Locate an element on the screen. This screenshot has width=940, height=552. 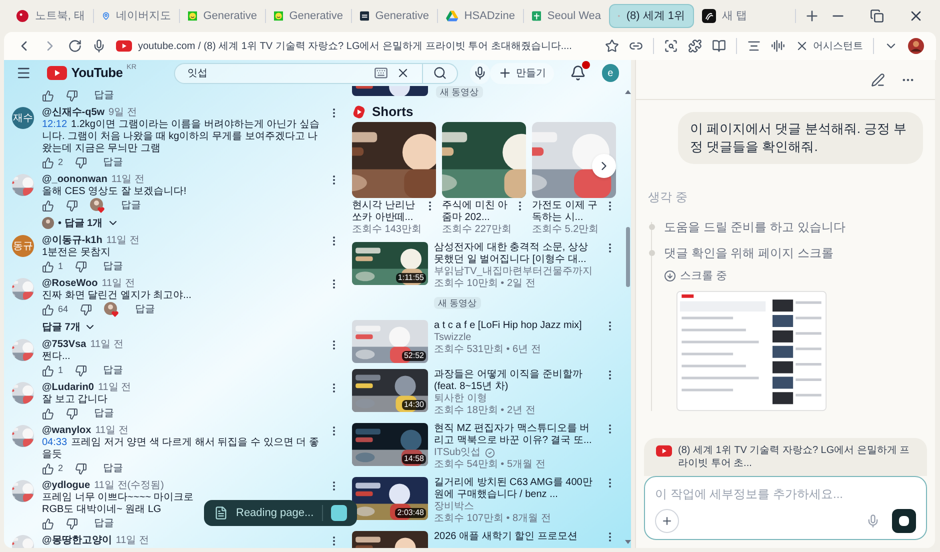
audio-lines-icon is located at coordinates (778, 46).